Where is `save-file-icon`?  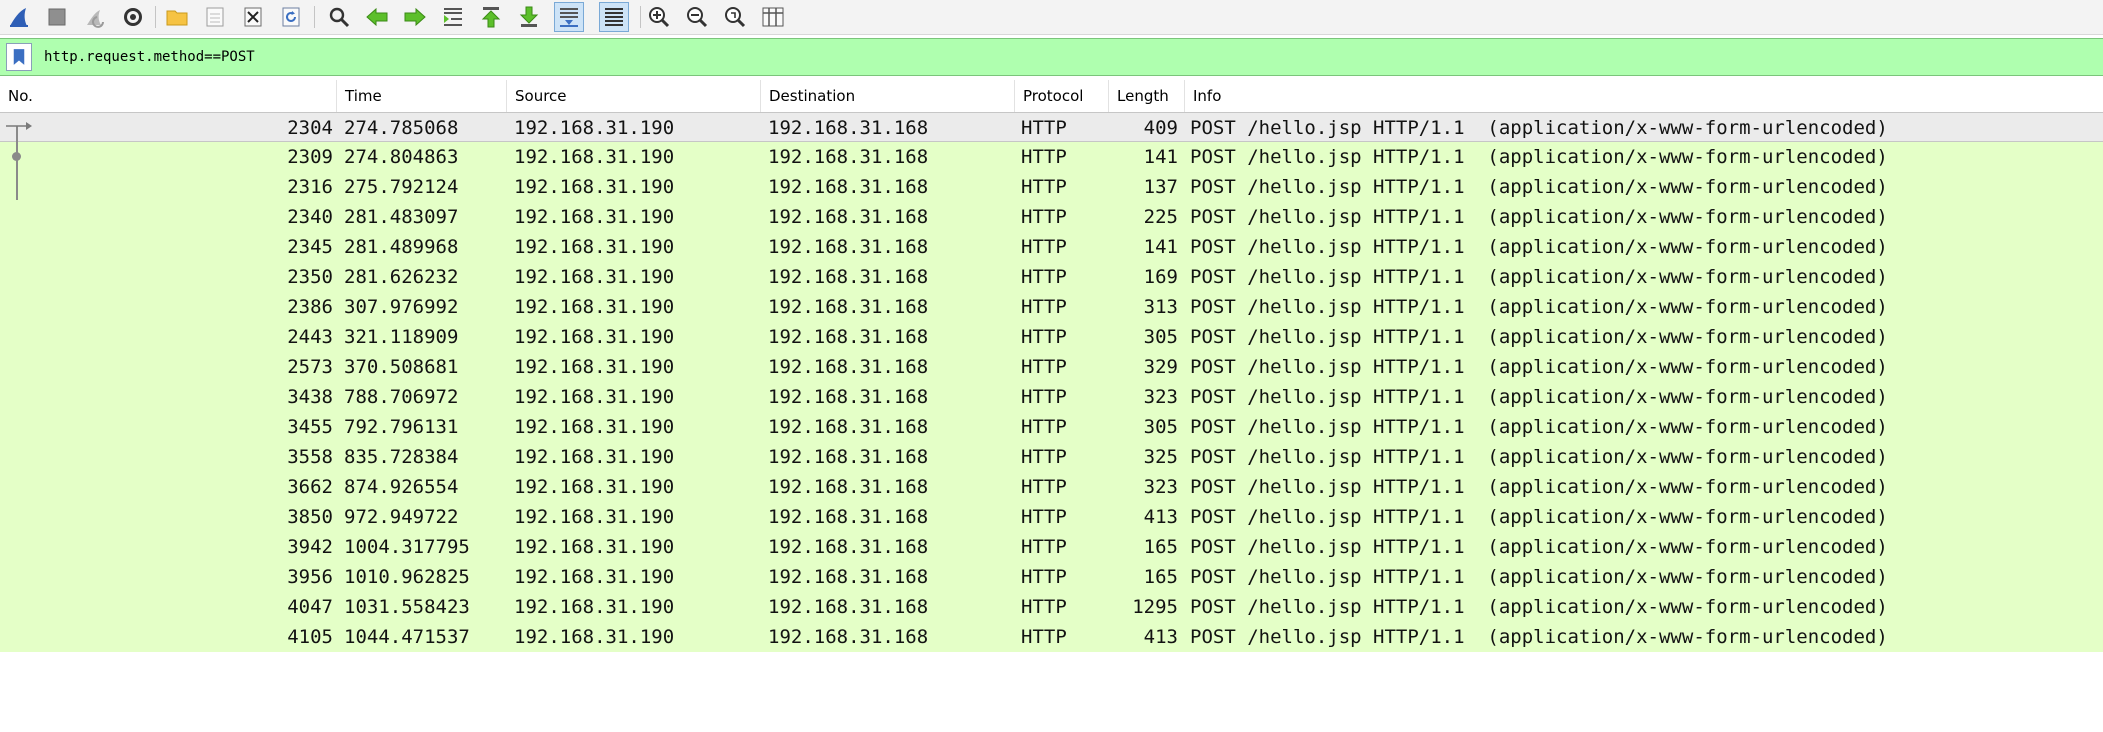
save-file-icon is located at coordinates (215, 17).